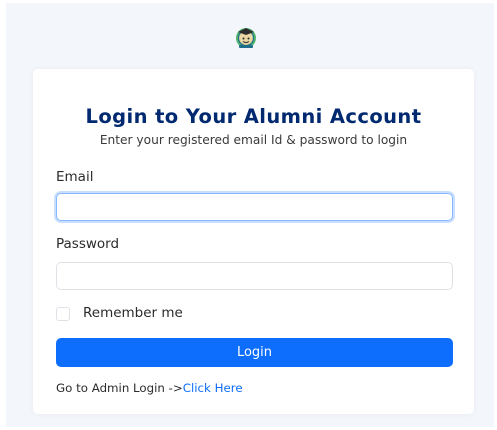 This screenshot has width=497, height=430. Describe the element at coordinates (213, 388) in the screenshot. I see `admin-login-link: Click Here` at that location.